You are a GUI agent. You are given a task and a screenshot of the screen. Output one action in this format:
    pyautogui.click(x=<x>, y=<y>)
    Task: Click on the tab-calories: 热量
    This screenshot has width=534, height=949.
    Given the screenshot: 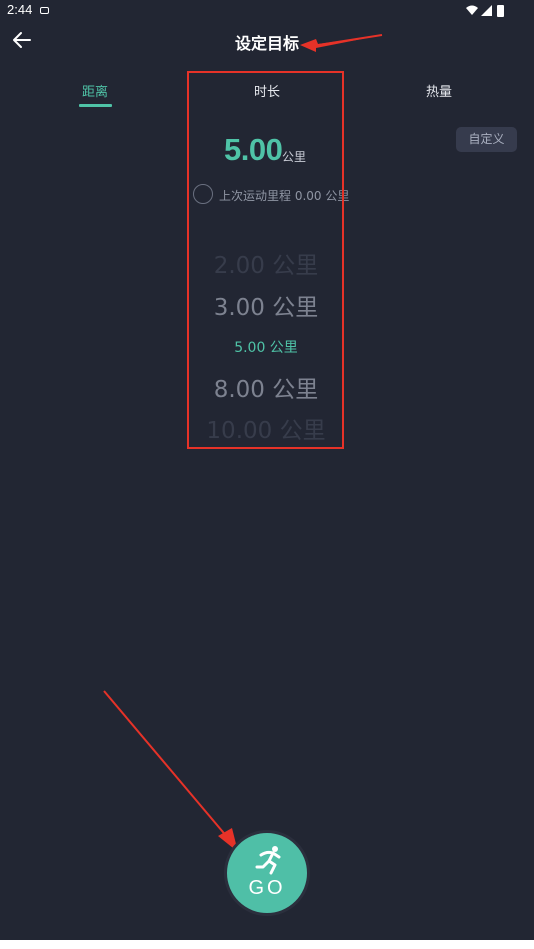 What is the action you would take?
    pyautogui.click(x=439, y=90)
    